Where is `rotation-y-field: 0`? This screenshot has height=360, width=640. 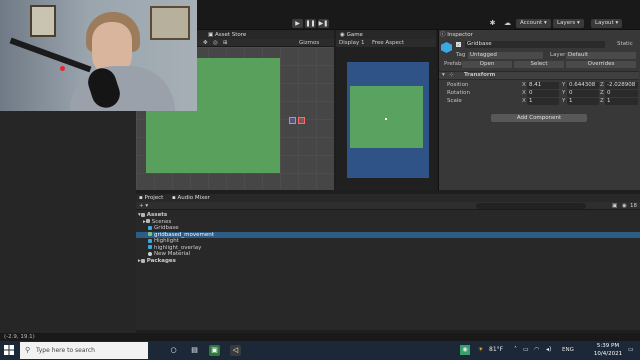
rotation-y-field: 0 is located at coordinates (583, 93).